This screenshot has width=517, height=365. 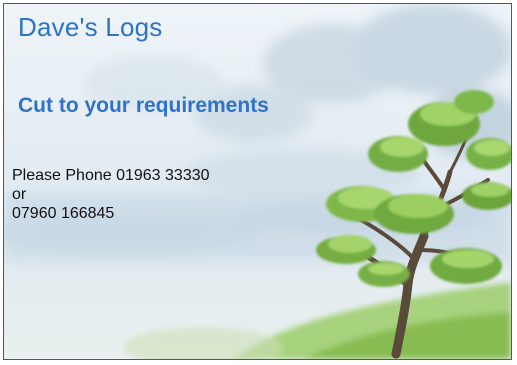 I want to click on business-name: Dave's Logs, so click(x=90, y=27).